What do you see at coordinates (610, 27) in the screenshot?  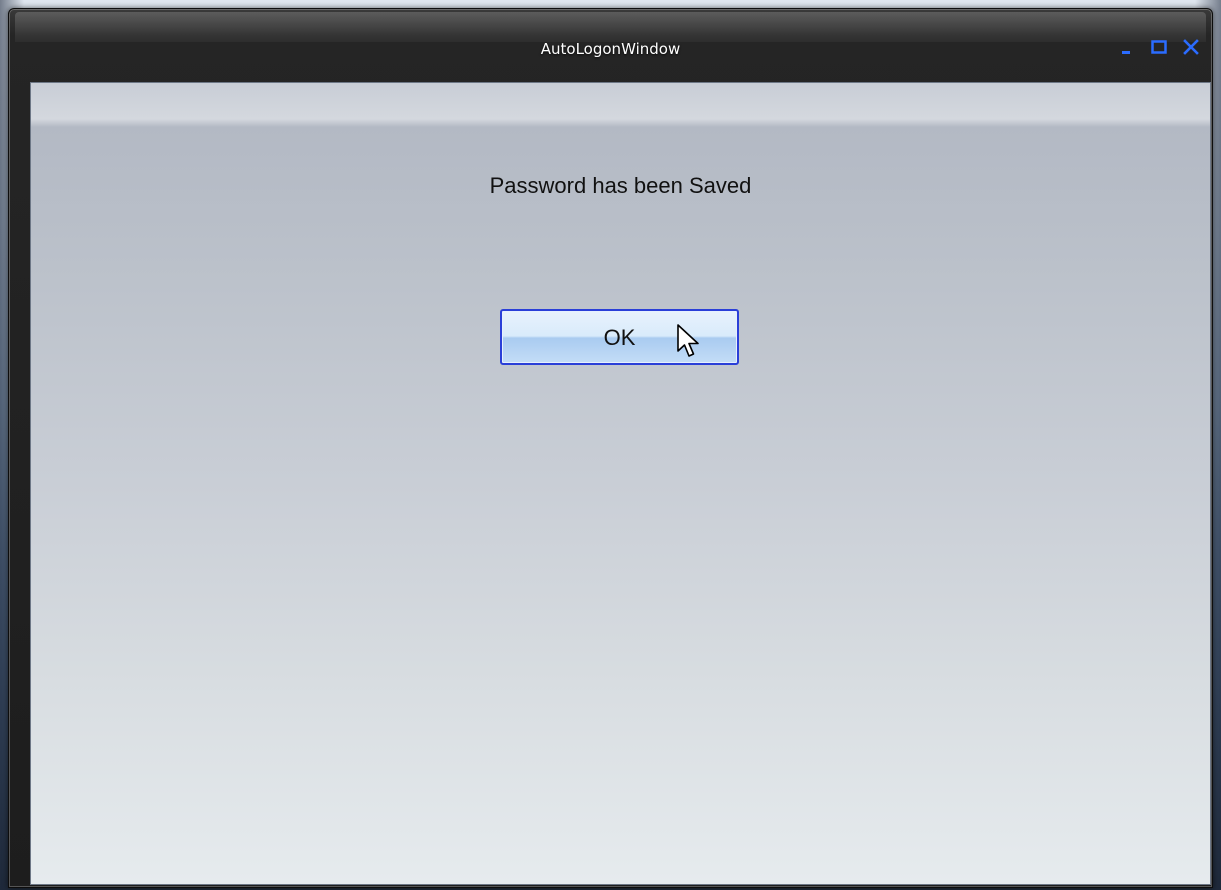 I see `title-bar-highlight` at bounding box center [610, 27].